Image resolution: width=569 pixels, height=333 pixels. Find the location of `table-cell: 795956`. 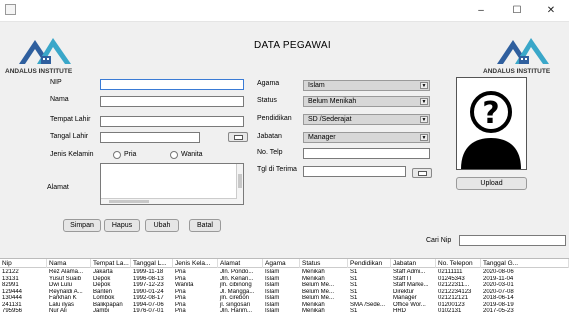

table-cell: 795956 is located at coordinates (12, 311).